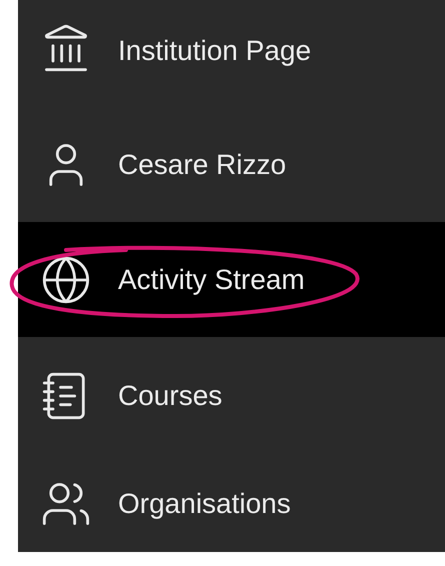 The image size is (445, 566). Describe the element at coordinates (170, 396) in the screenshot. I see `item-label: Courses` at that location.